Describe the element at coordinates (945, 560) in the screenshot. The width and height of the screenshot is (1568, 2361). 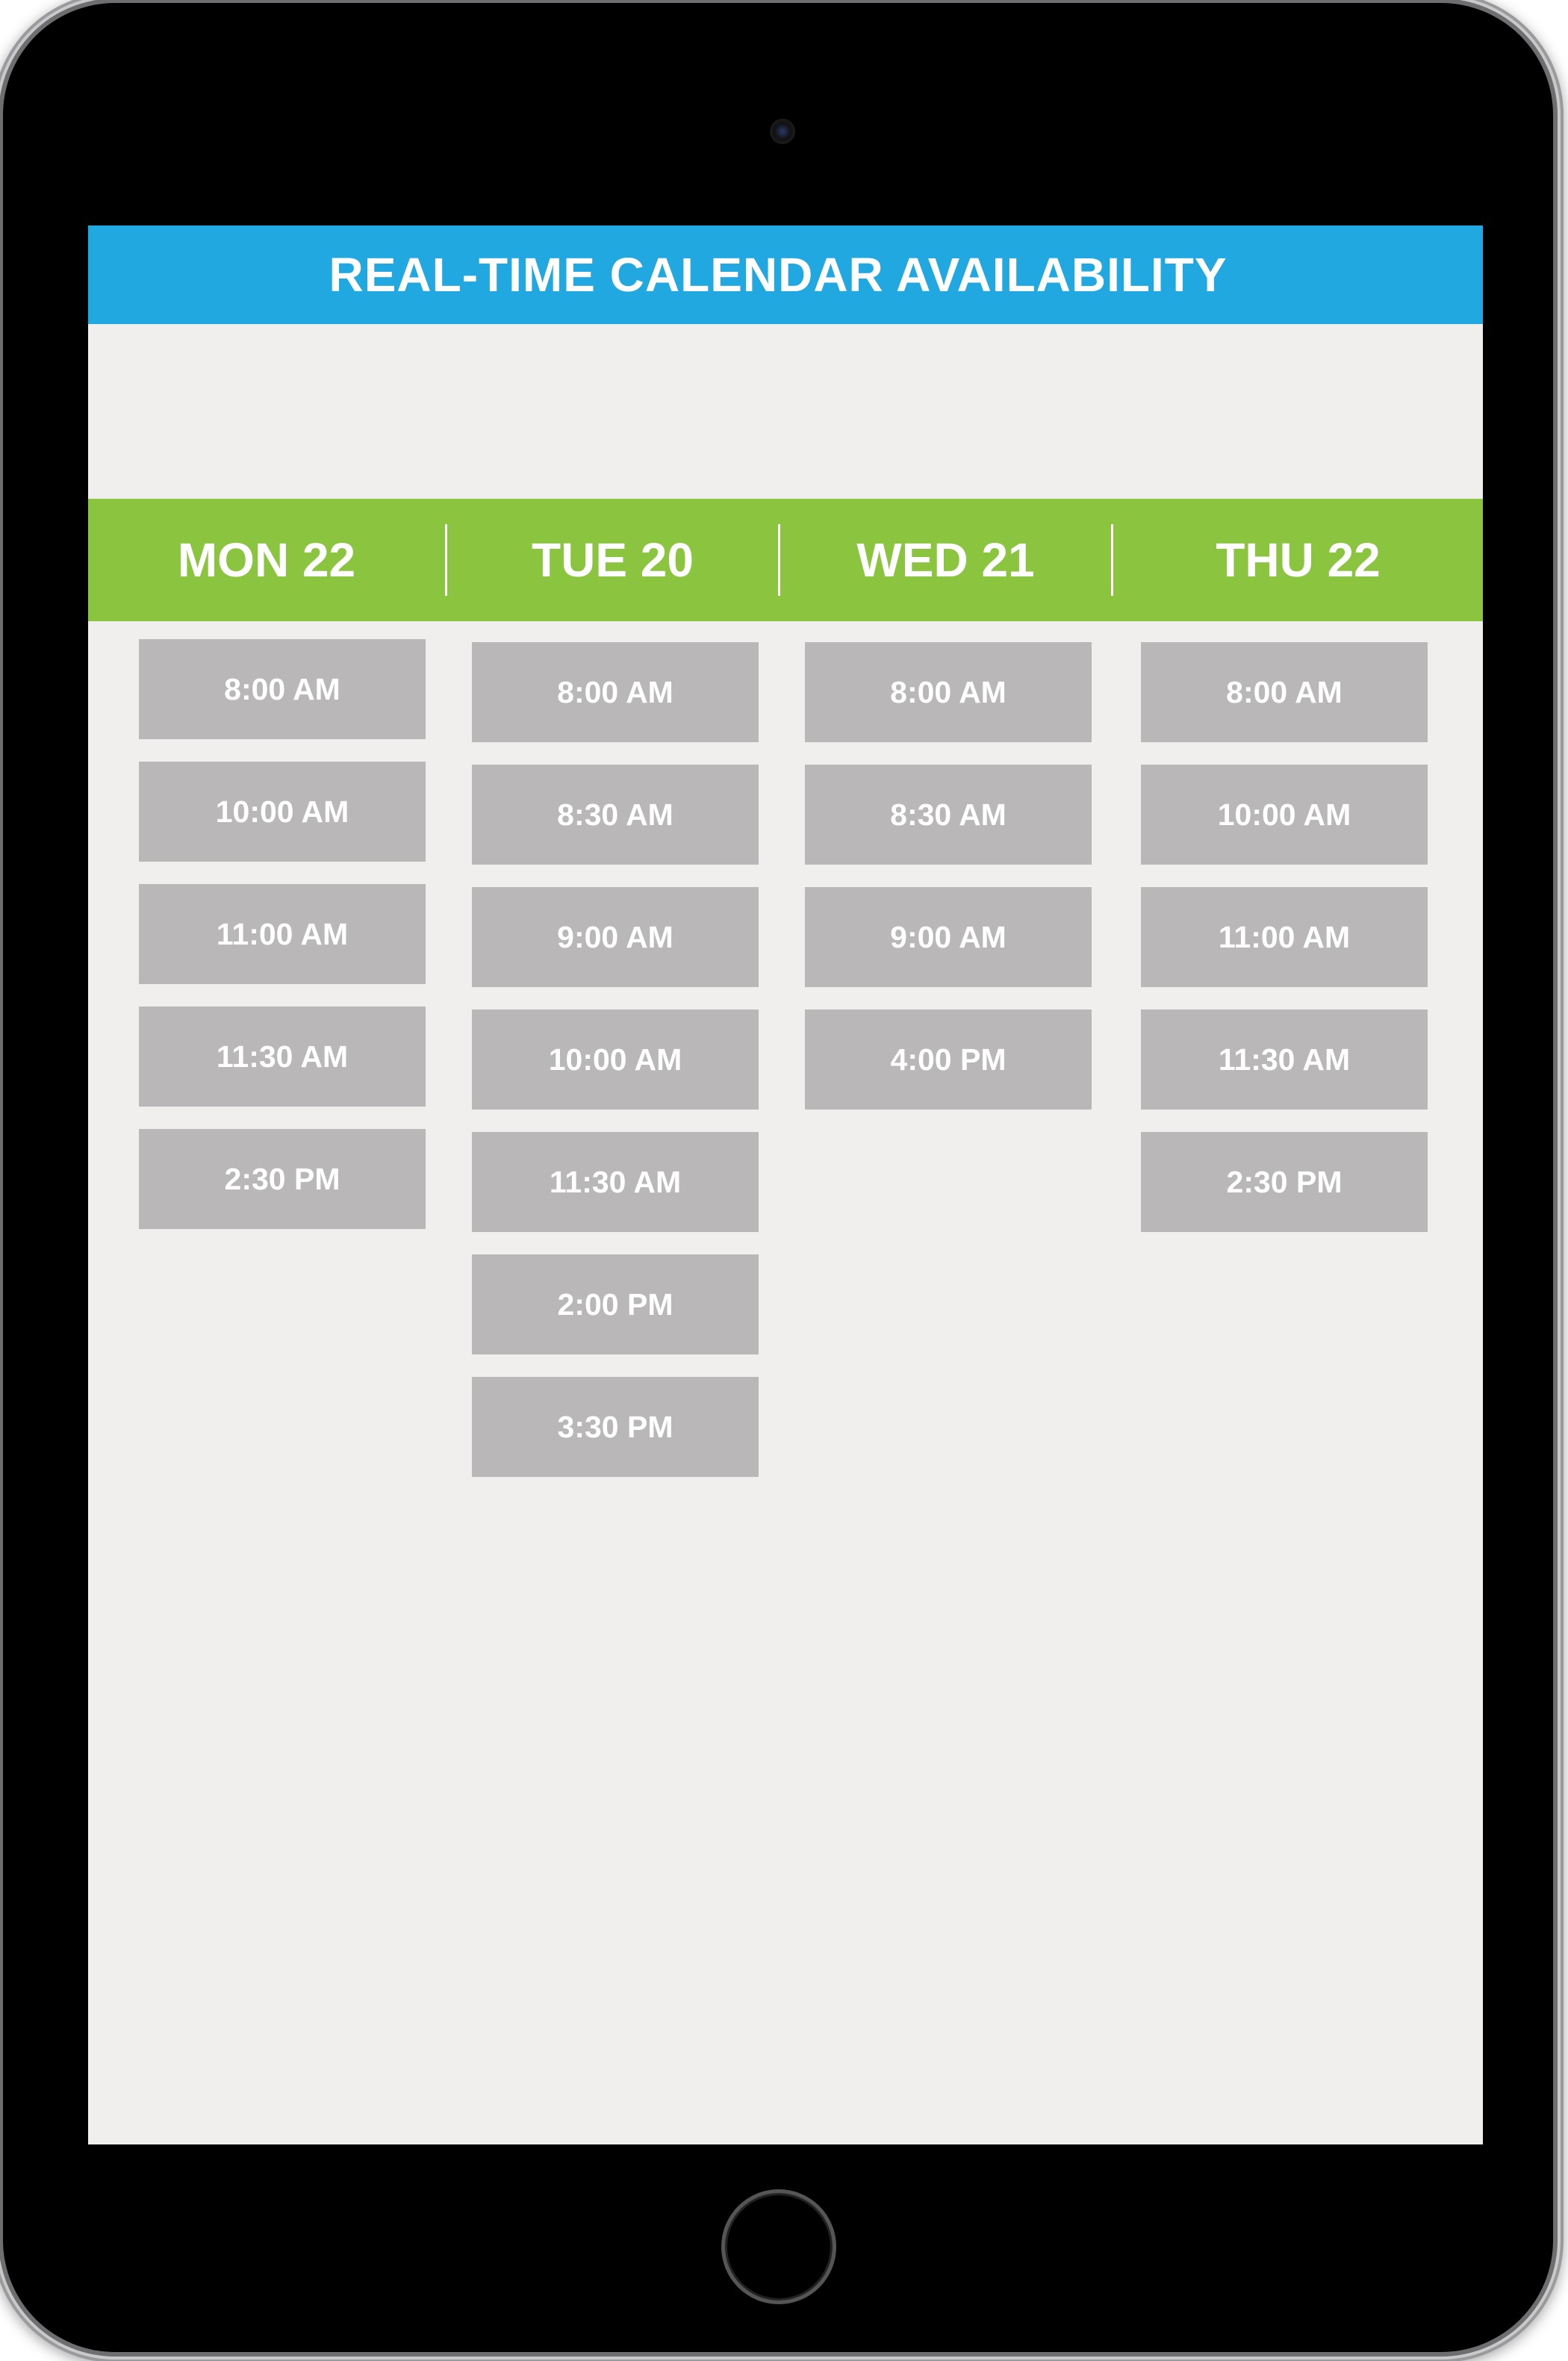
I see `day-header-wed: WED 21` at that location.